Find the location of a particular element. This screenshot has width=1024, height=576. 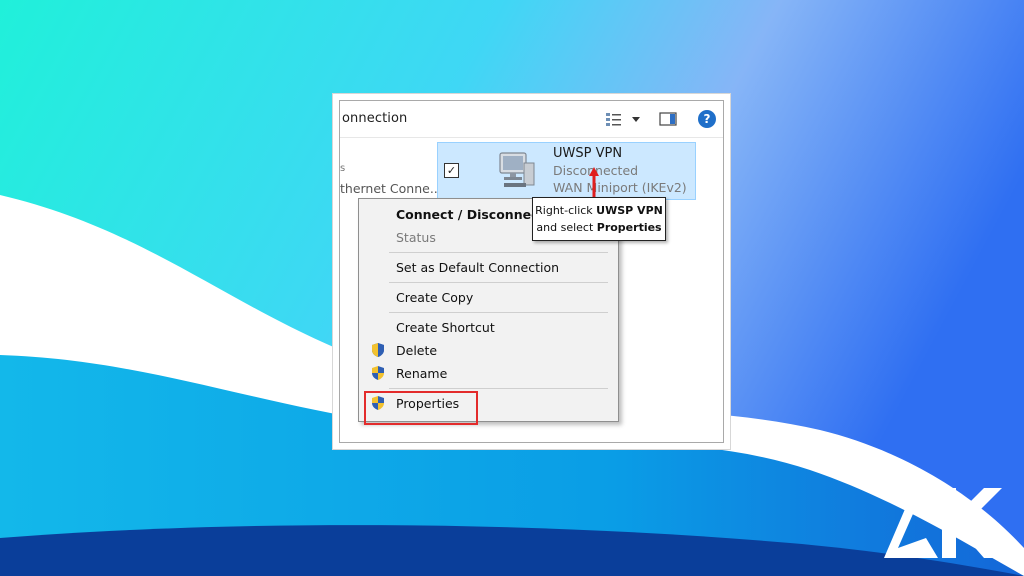

menu-item-create-copy: Create Copy is located at coordinates (434, 297).